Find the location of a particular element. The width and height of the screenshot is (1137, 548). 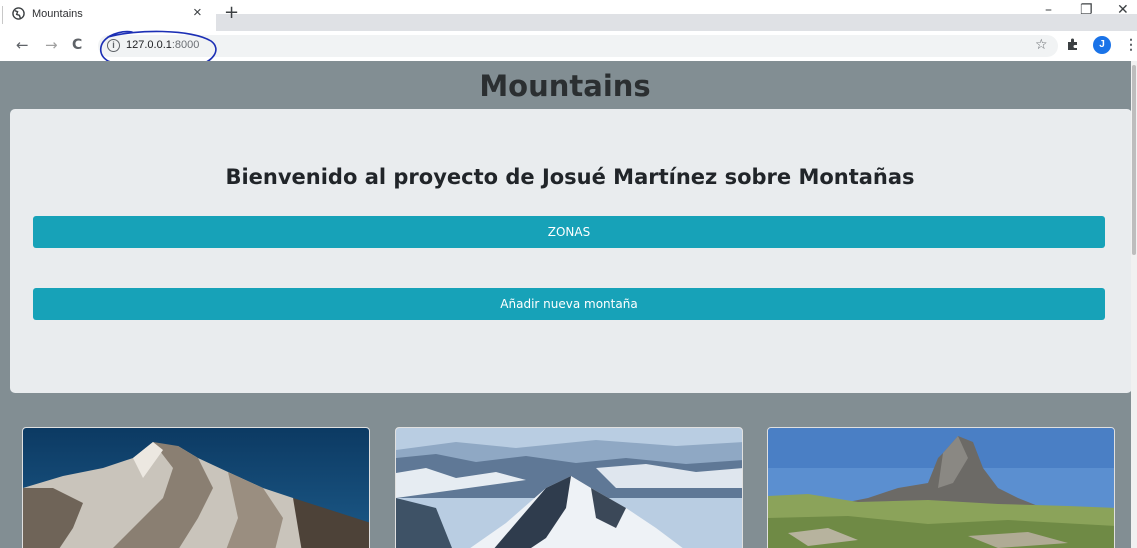

address-bar: i 127.0.0.1:8000 is located at coordinates (578, 46).